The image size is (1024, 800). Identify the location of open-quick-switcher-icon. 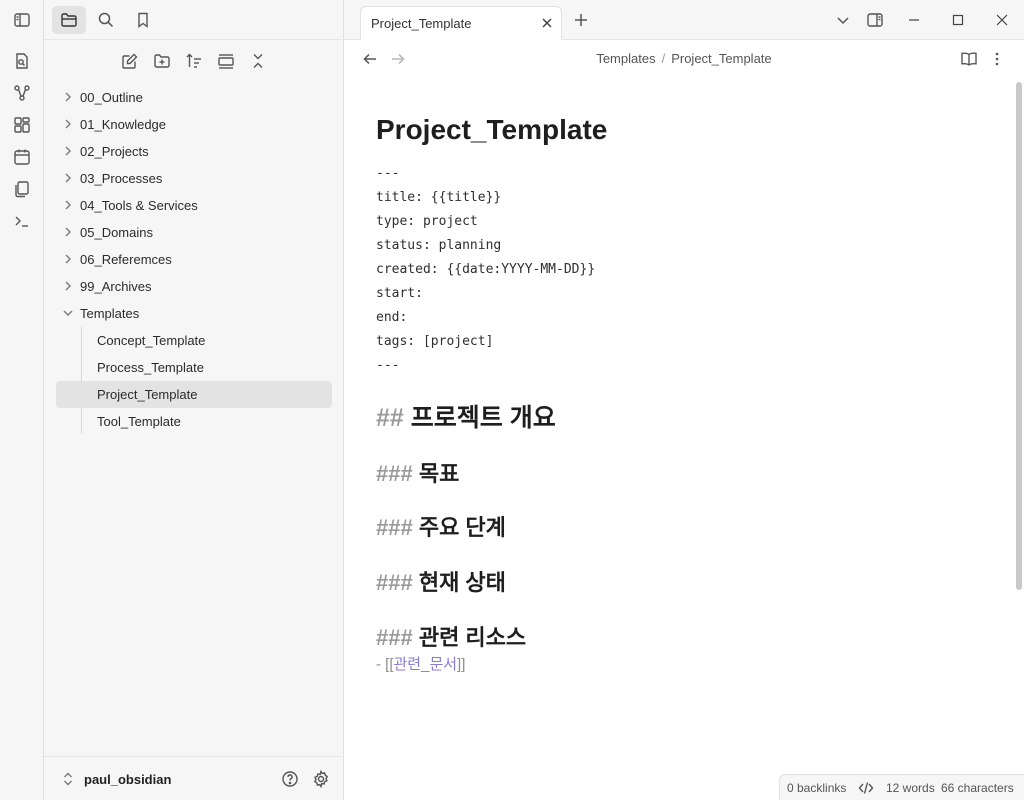
(22, 61).